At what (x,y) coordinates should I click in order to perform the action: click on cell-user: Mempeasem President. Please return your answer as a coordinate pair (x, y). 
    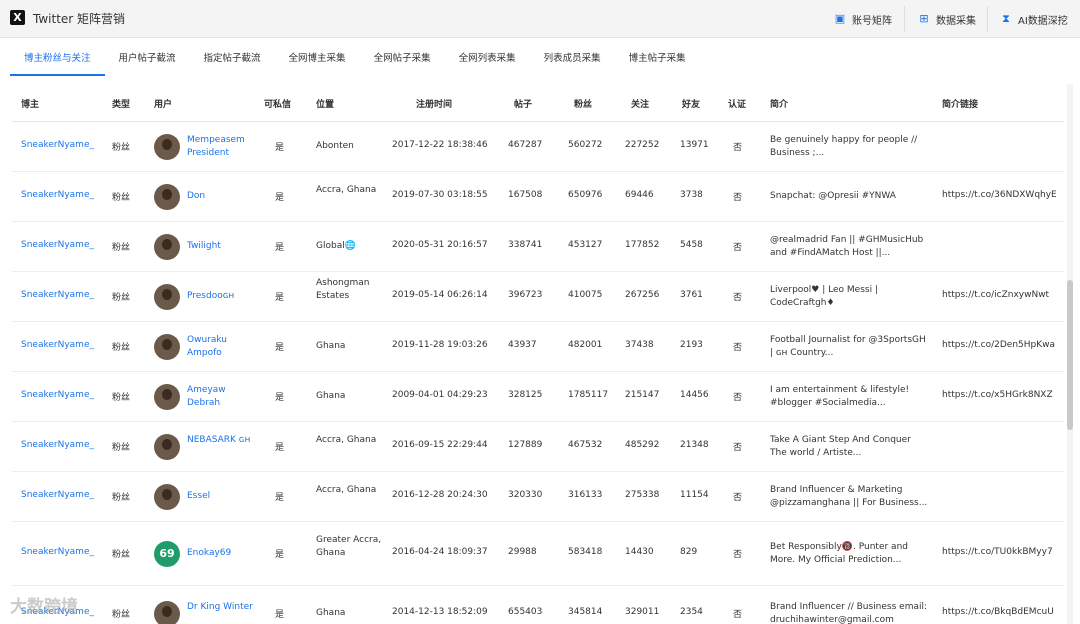
    Looking at the image, I should click on (220, 147).